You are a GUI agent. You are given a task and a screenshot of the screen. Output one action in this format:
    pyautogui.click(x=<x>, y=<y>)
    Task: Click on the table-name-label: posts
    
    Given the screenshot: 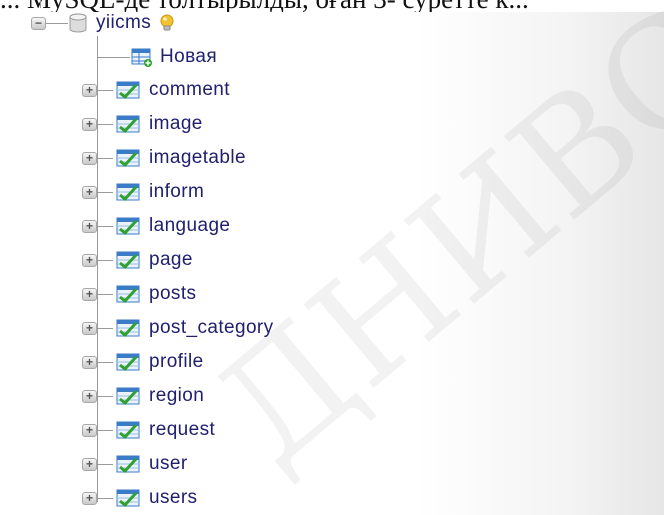 What is the action you would take?
    pyautogui.click(x=172, y=294)
    